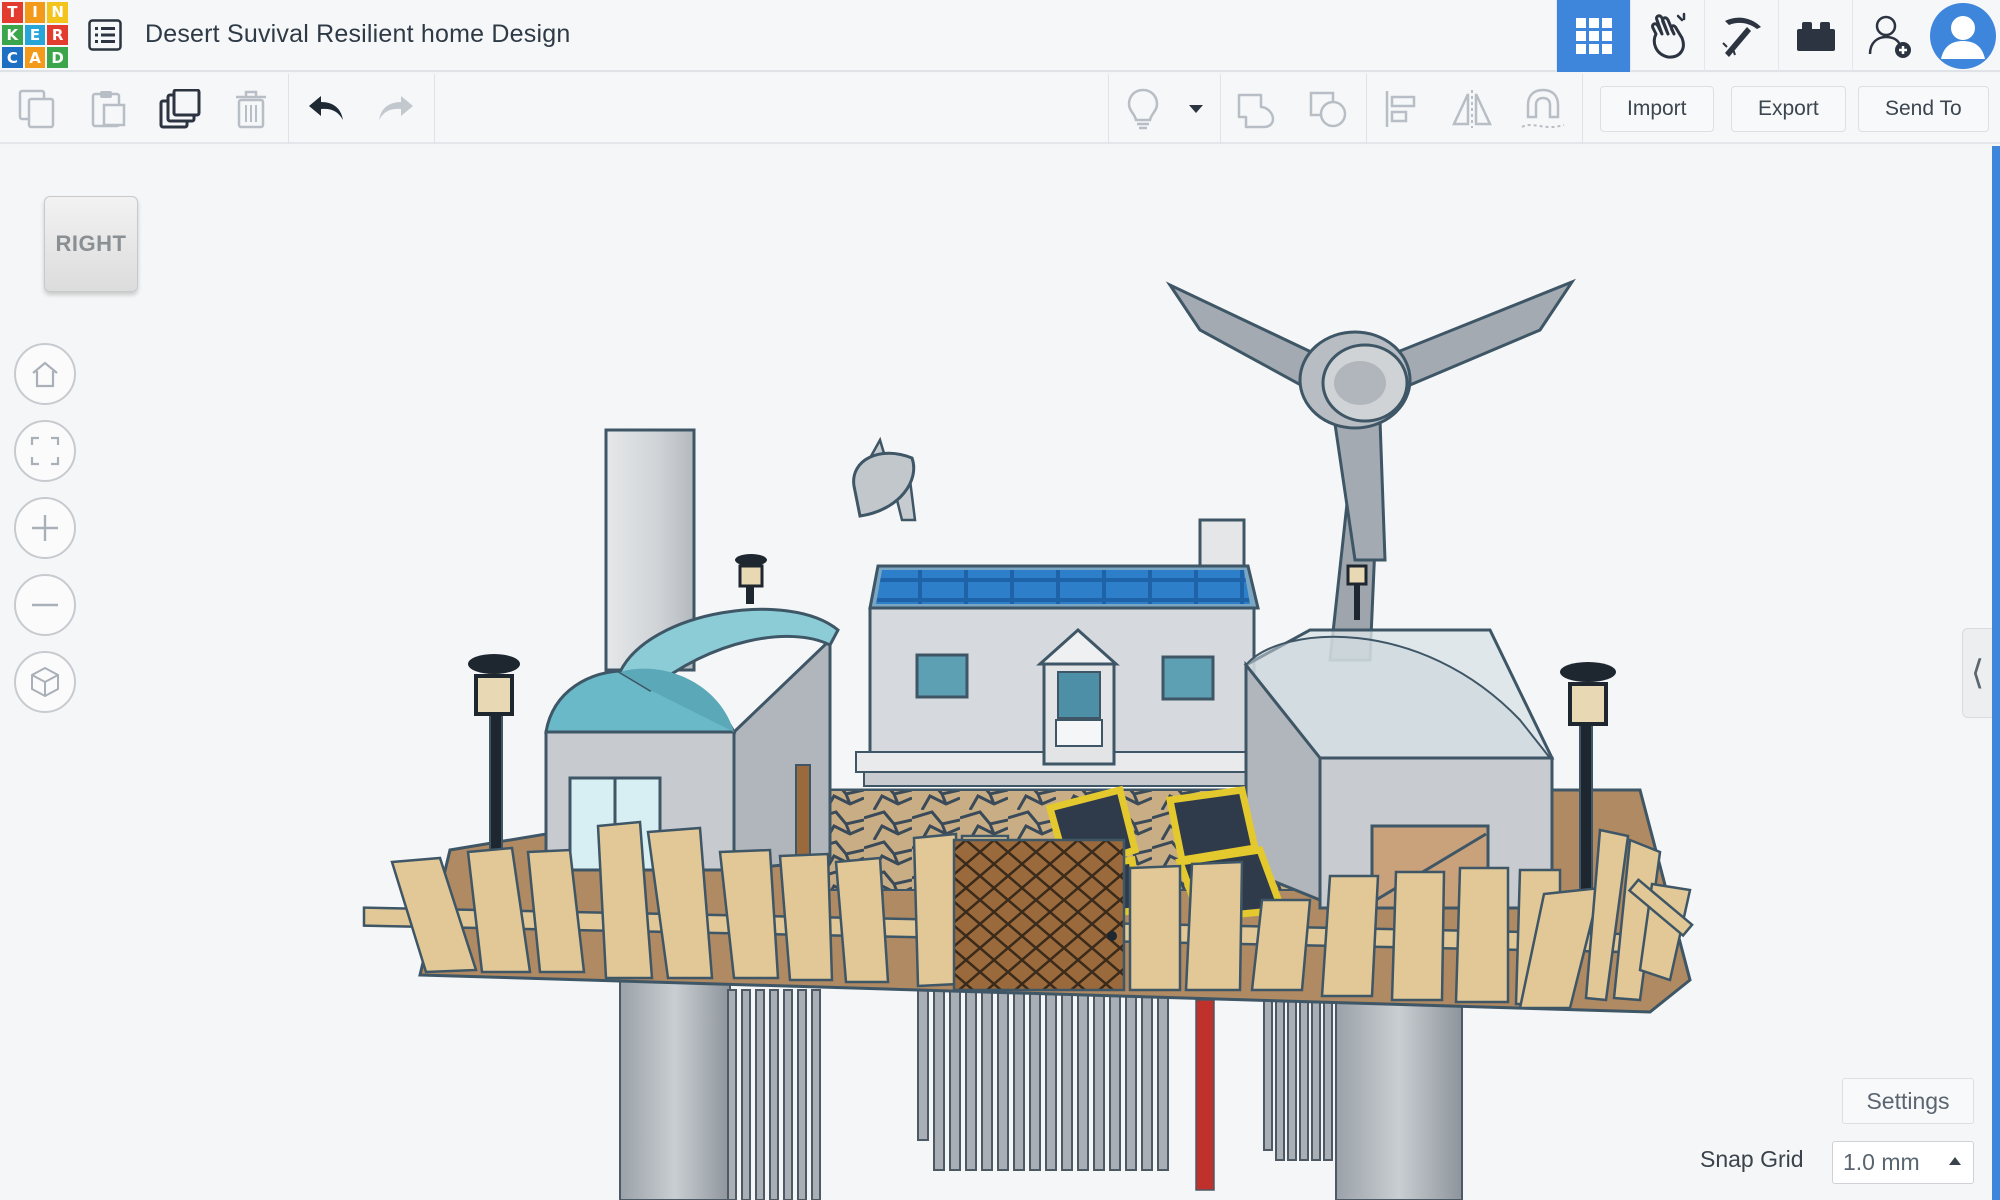 This screenshot has width=2000, height=1200. I want to click on logo-tile: C, so click(12, 57).